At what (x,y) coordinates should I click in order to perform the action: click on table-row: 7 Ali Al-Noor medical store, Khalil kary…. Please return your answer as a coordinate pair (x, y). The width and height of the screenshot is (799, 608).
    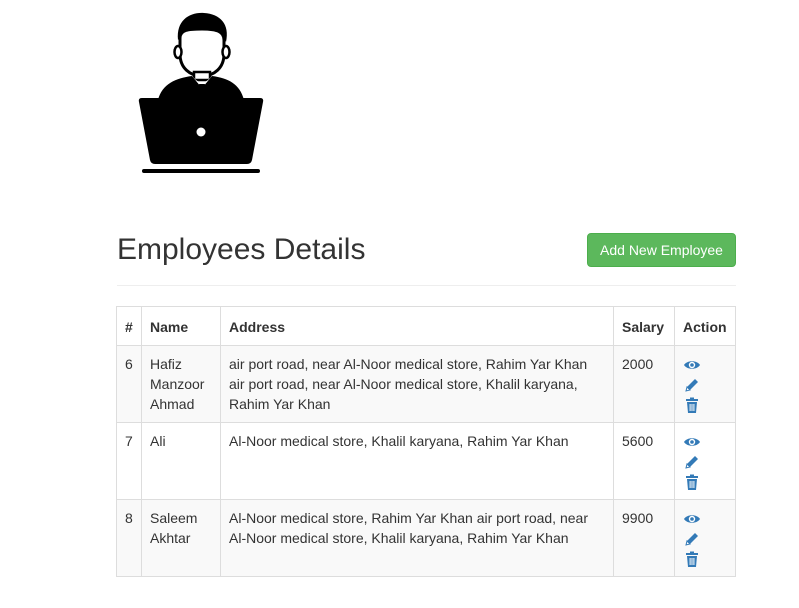
    Looking at the image, I should click on (426, 461).